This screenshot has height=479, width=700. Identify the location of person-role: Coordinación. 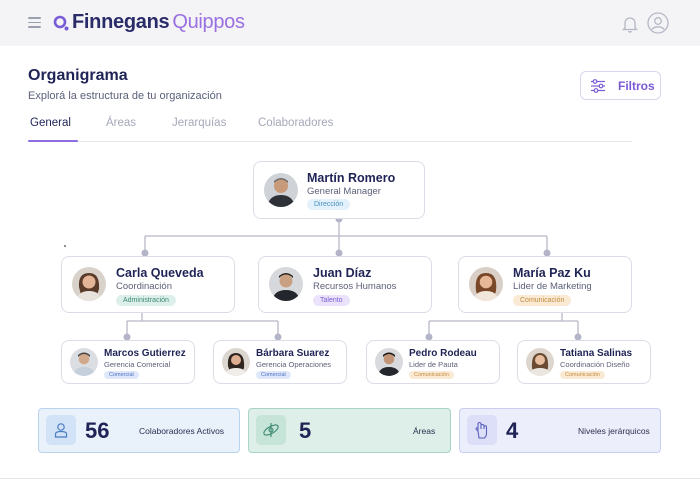
(144, 286).